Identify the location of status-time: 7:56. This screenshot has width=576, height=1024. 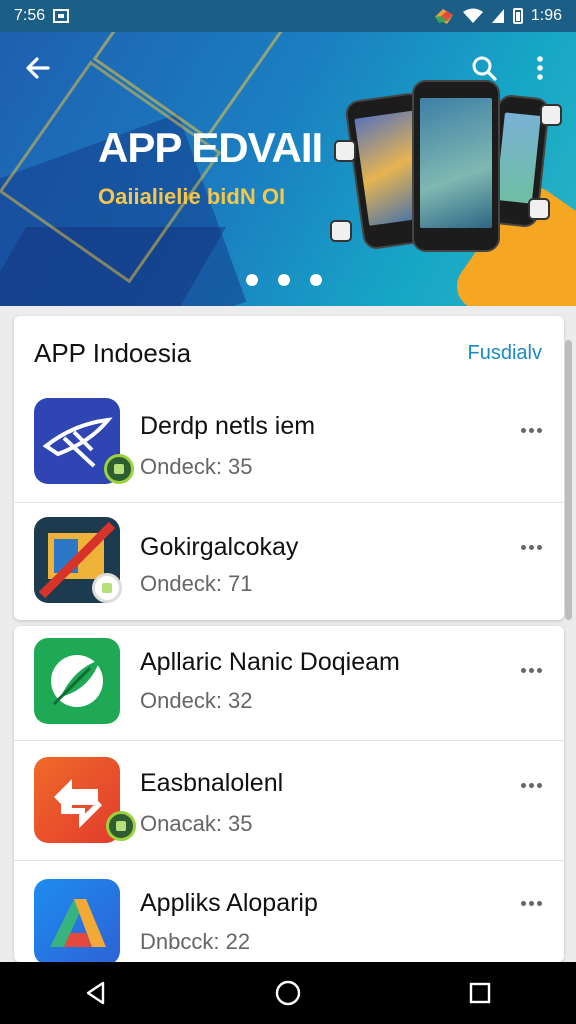
(30, 15).